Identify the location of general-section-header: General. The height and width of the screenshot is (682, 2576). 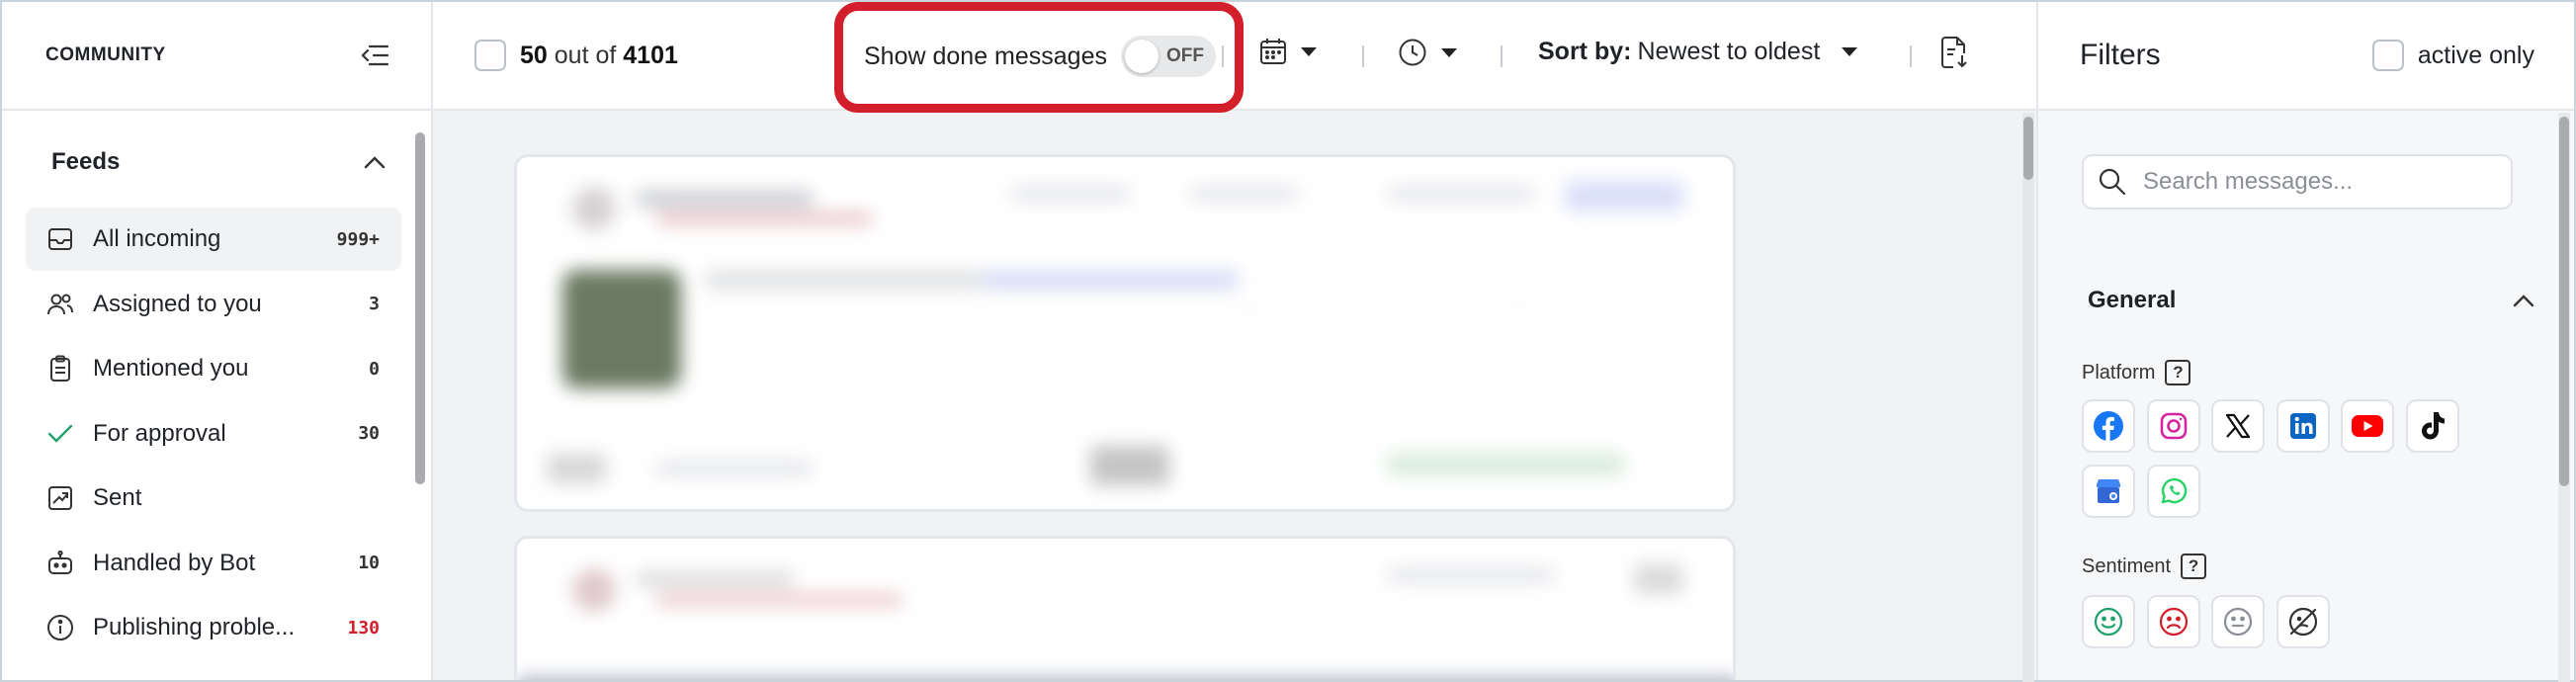
(2311, 300).